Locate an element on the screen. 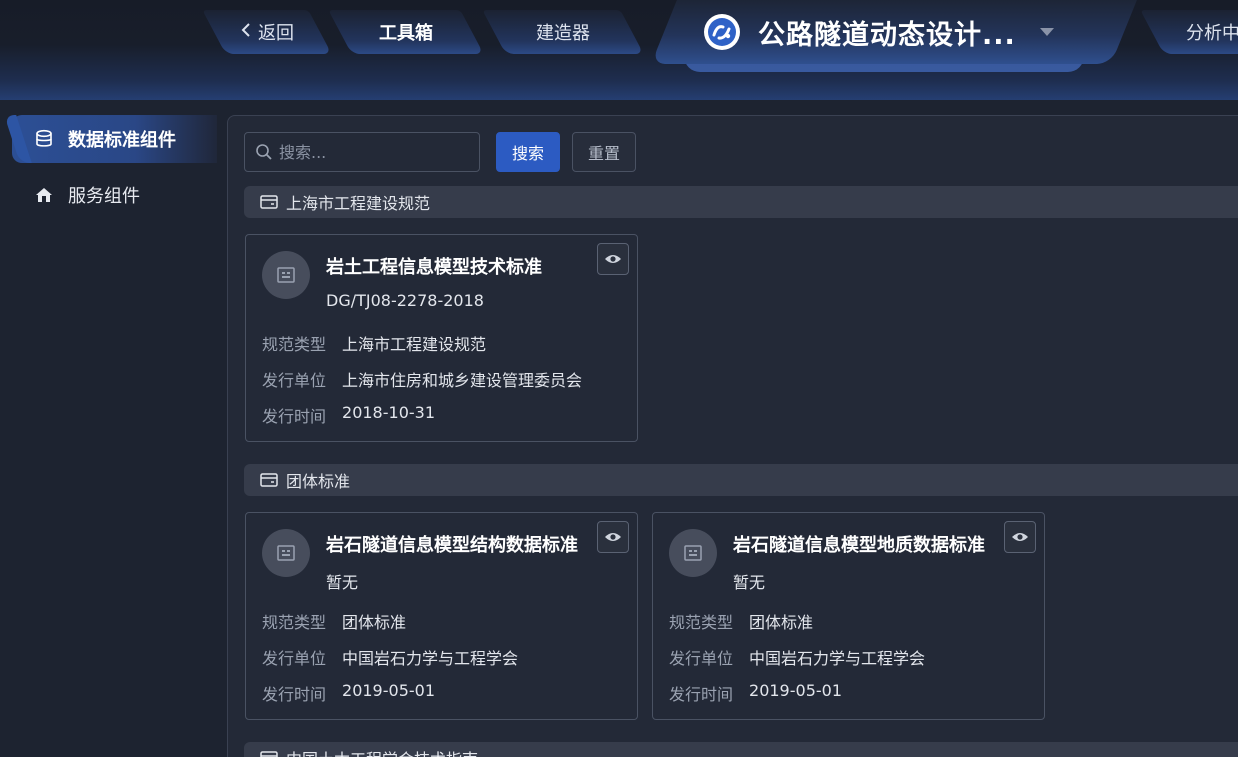 Image resolution: width=1238 pixels, height=757 pixels. group-header: 中国土木工程学会技术指南 is located at coordinates (741, 749).